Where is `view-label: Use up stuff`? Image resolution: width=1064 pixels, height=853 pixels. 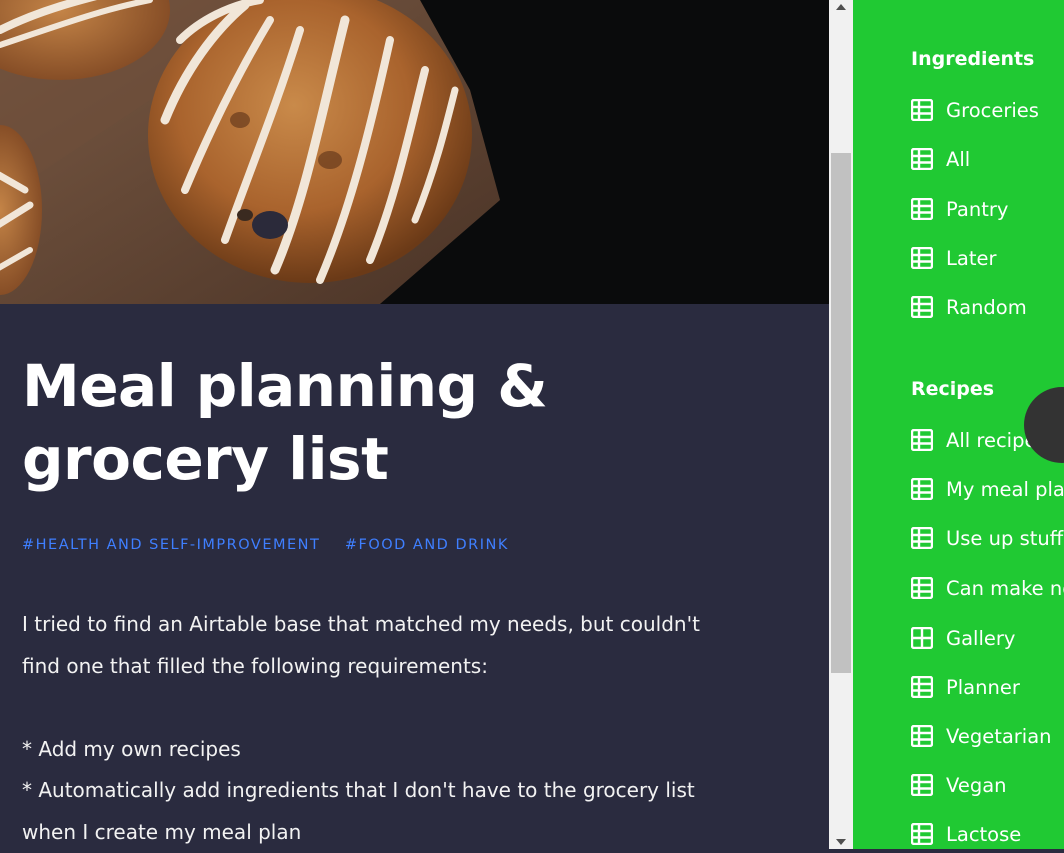
view-label: Use up stuff is located at coordinates (1005, 538).